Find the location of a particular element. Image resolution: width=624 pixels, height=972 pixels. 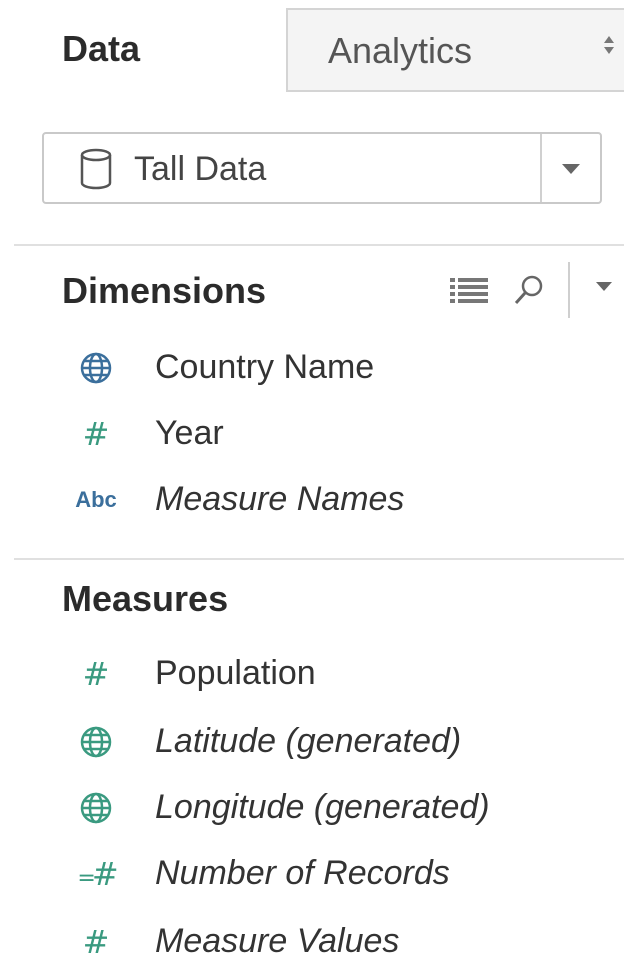

search-icon is located at coordinates (529, 292).